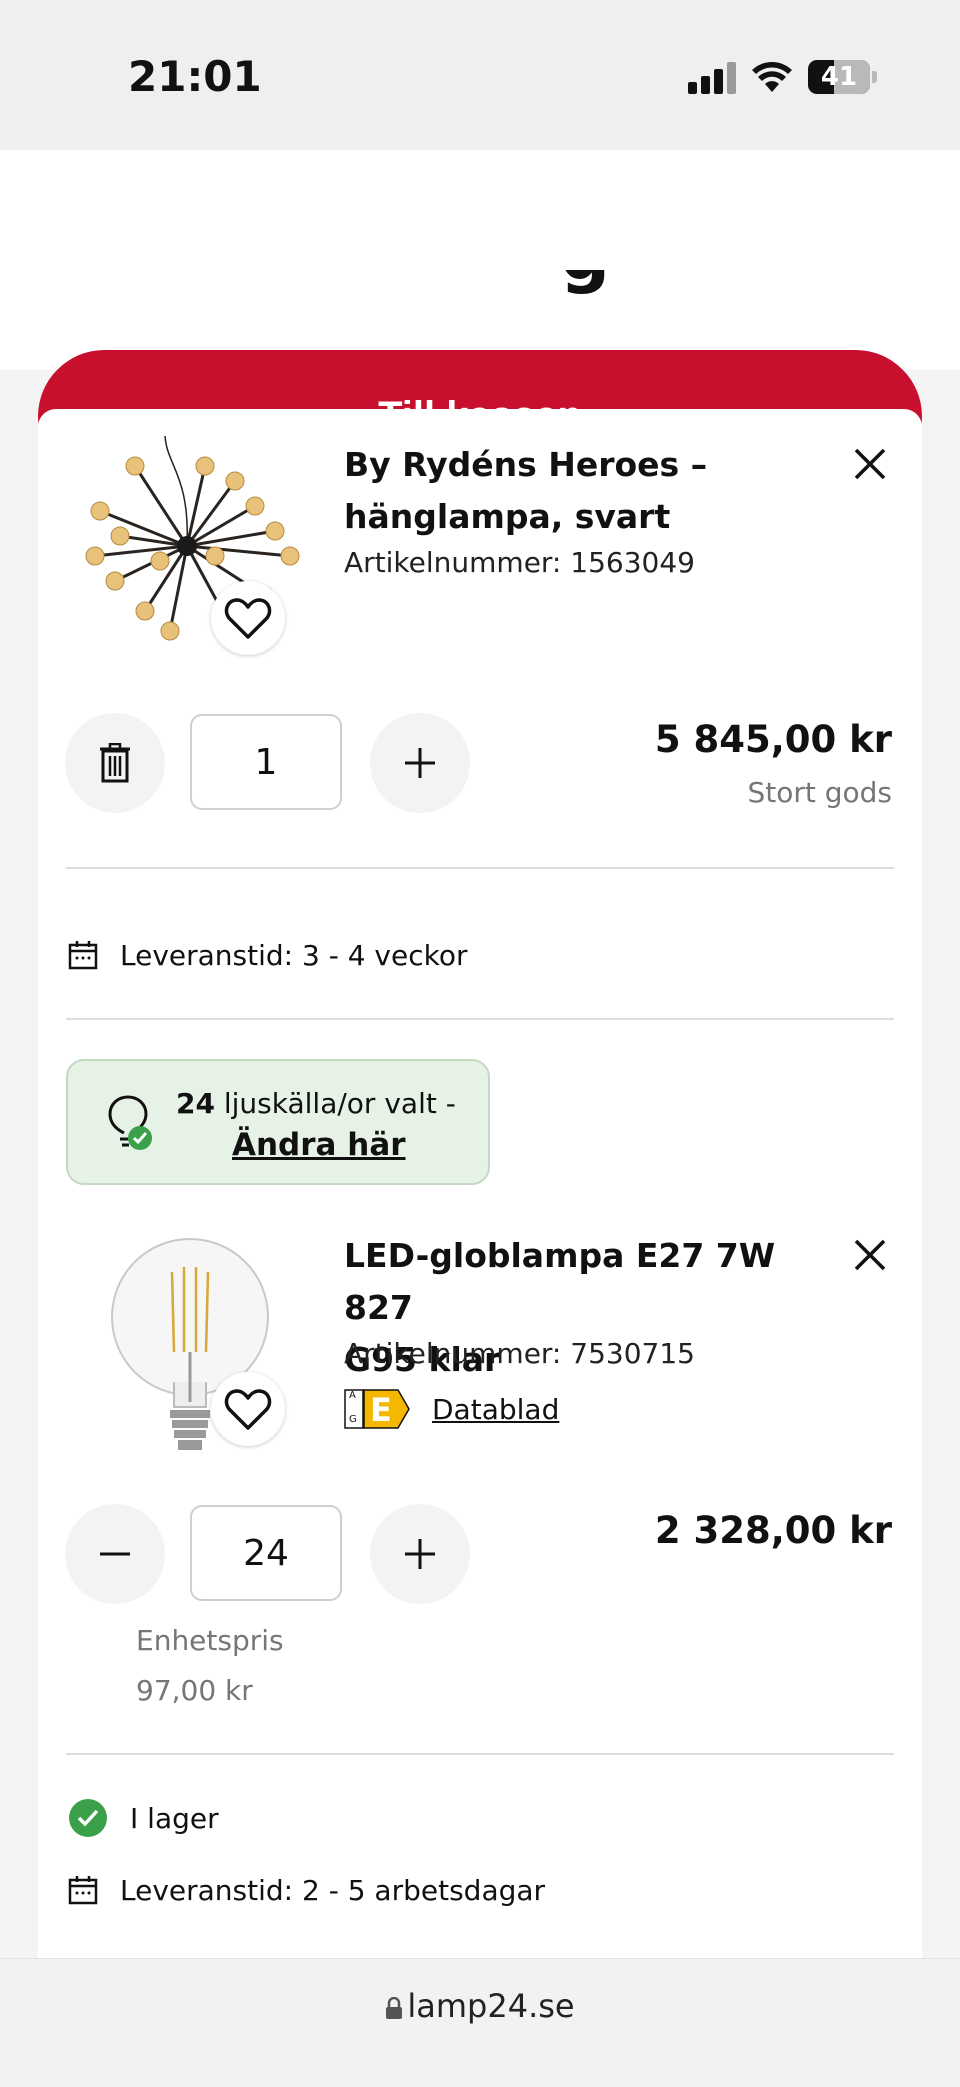  Describe the element at coordinates (267, 955) in the screenshot. I see `delivery-info: Leveranstid: 3 - 4 veckor` at that location.